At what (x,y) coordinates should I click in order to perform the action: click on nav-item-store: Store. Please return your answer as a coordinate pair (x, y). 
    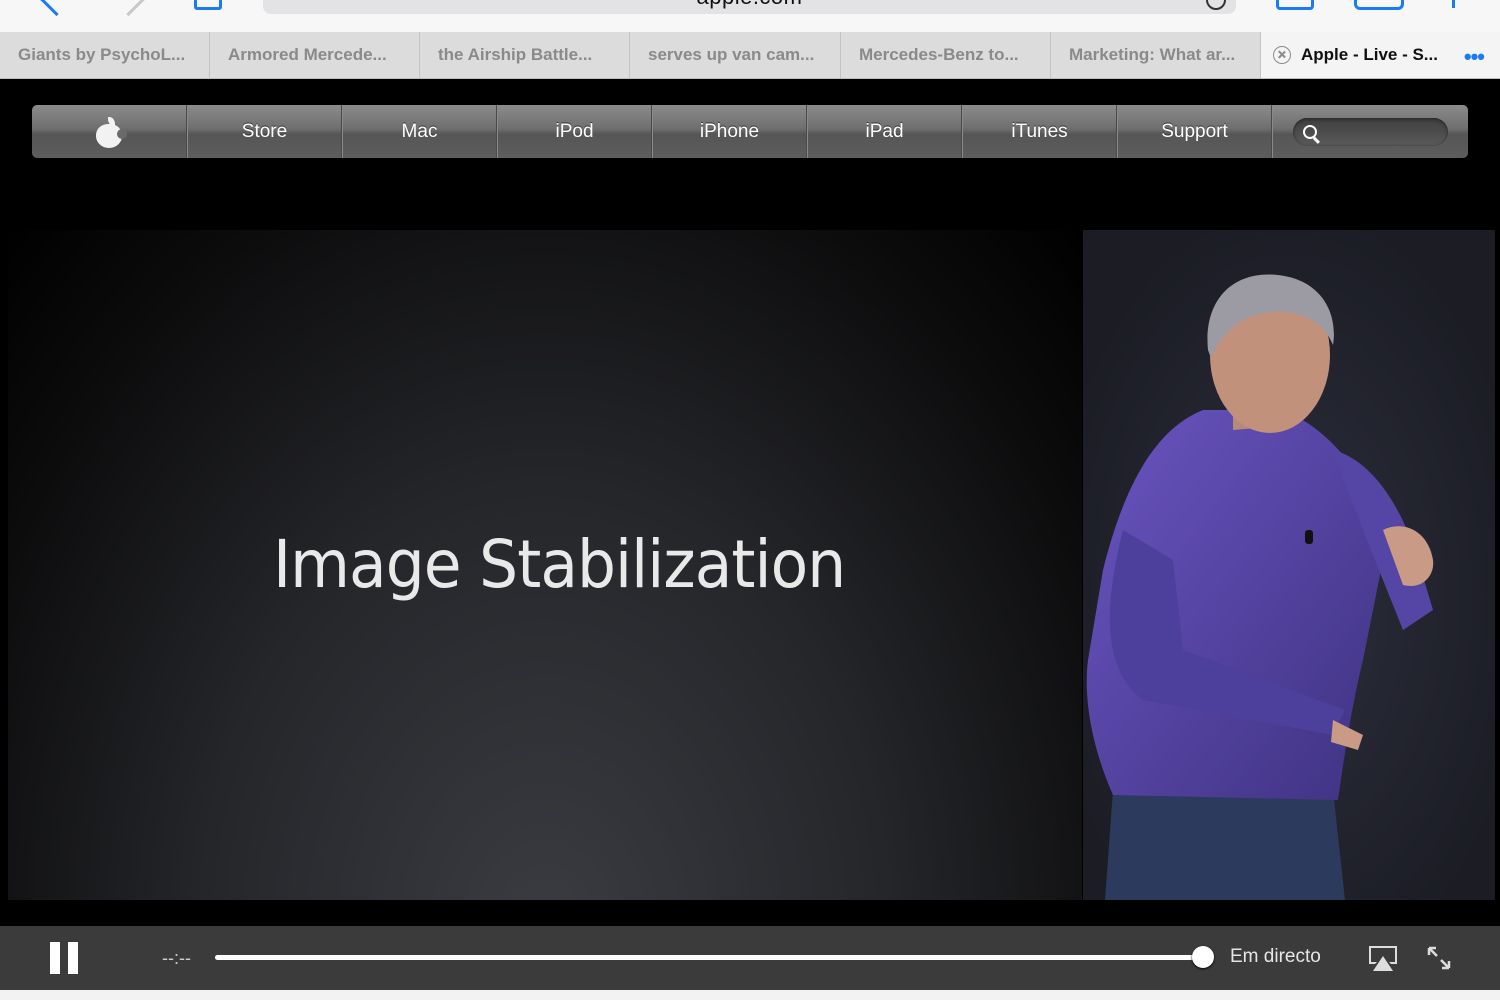
    Looking at the image, I should click on (264, 131).